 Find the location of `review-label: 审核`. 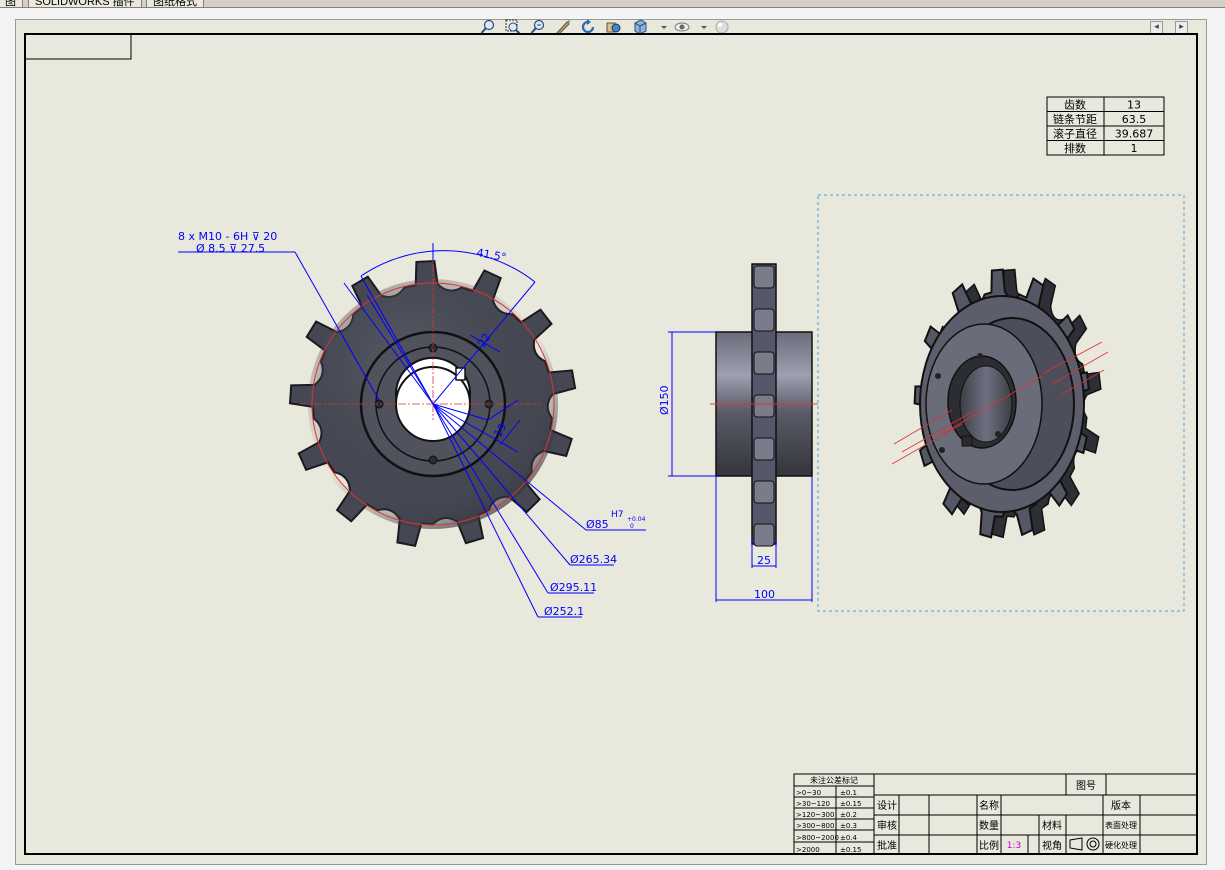

review-label: 审核 is located at coordinates (887, 825).